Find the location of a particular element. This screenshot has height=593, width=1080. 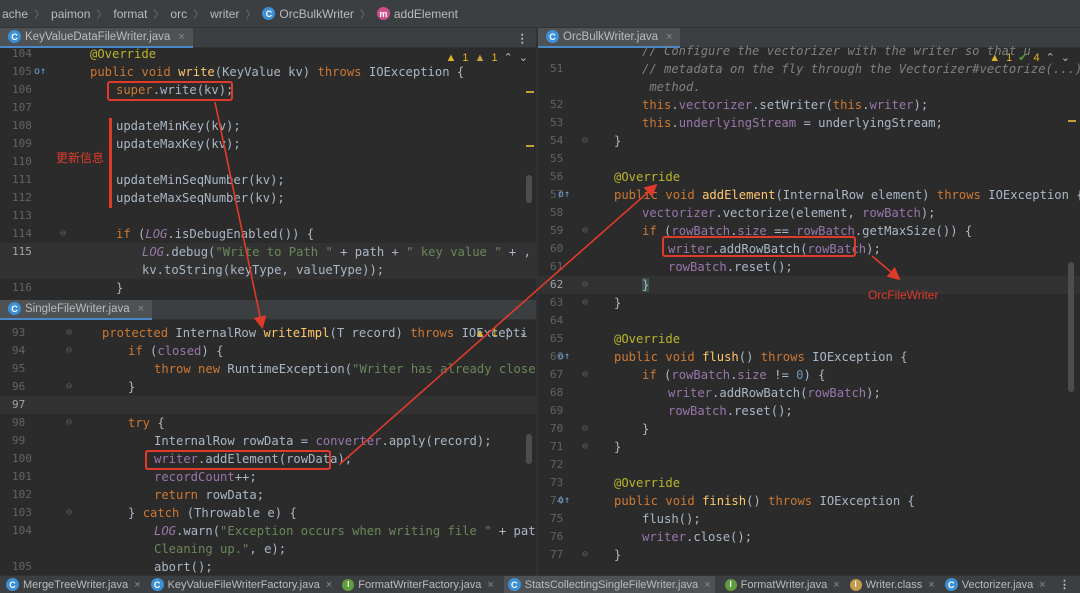

tab-label: KeyValueDataFileWriter.java is located at coordinates (98, 36).